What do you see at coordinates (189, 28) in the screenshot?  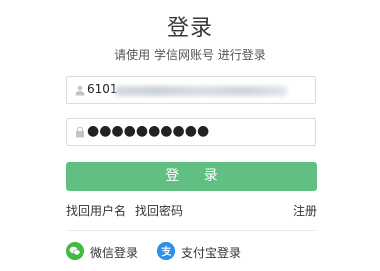 I see `page-title: 登录` at bounding box center [189, 28].